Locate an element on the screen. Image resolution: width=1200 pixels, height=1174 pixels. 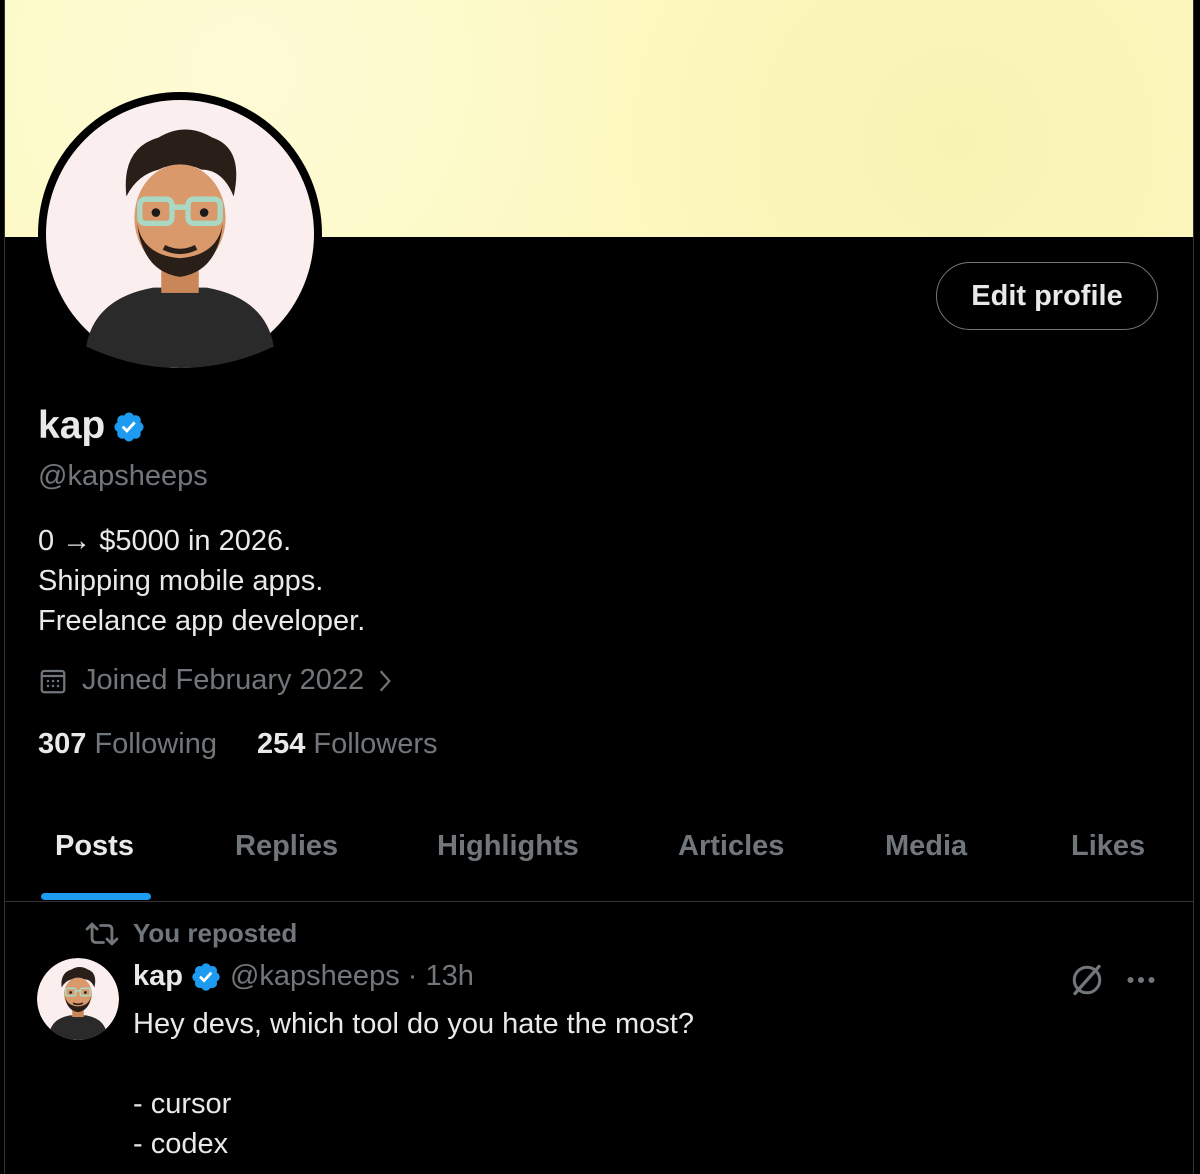
display-name-row: kap is located at coordinates (92, 426).